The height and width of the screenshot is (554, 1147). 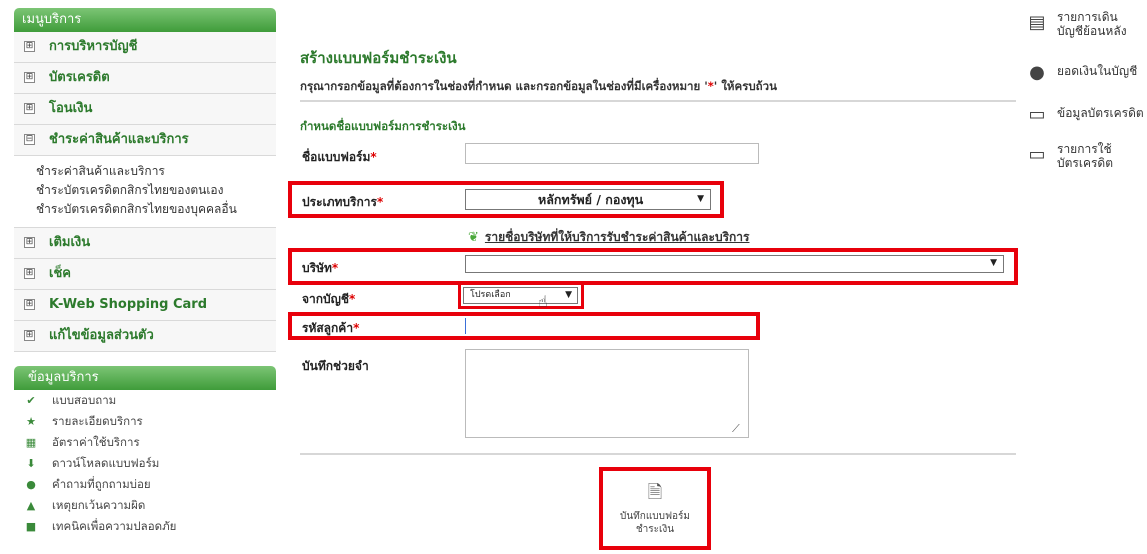 What do you see at coordinates (71, 108) in the screenshot?
I see `menu-item-label: โอนเงิน` at bounding box center [71, 108].